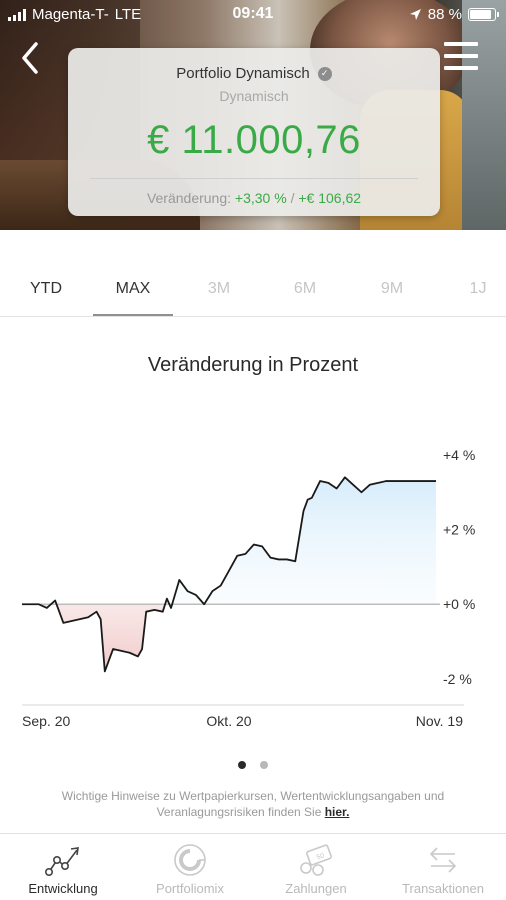 Image resolution: width=506 pixels, height=900 pixels. Describe the element at coordinates (459, 455) in the screenshot. I see `chart-y-tick-label: +4 %` at that location.